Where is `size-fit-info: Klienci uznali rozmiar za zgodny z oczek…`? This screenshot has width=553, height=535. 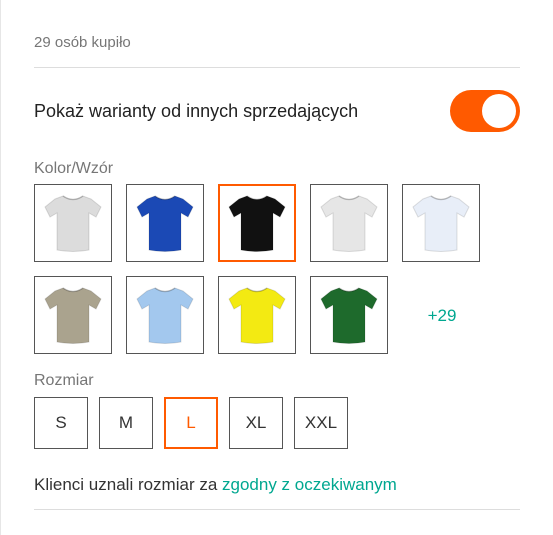 size-fit-info: Klienci uznali rozmiar za zgodny z oczek… is located at coordinates (215, 485).